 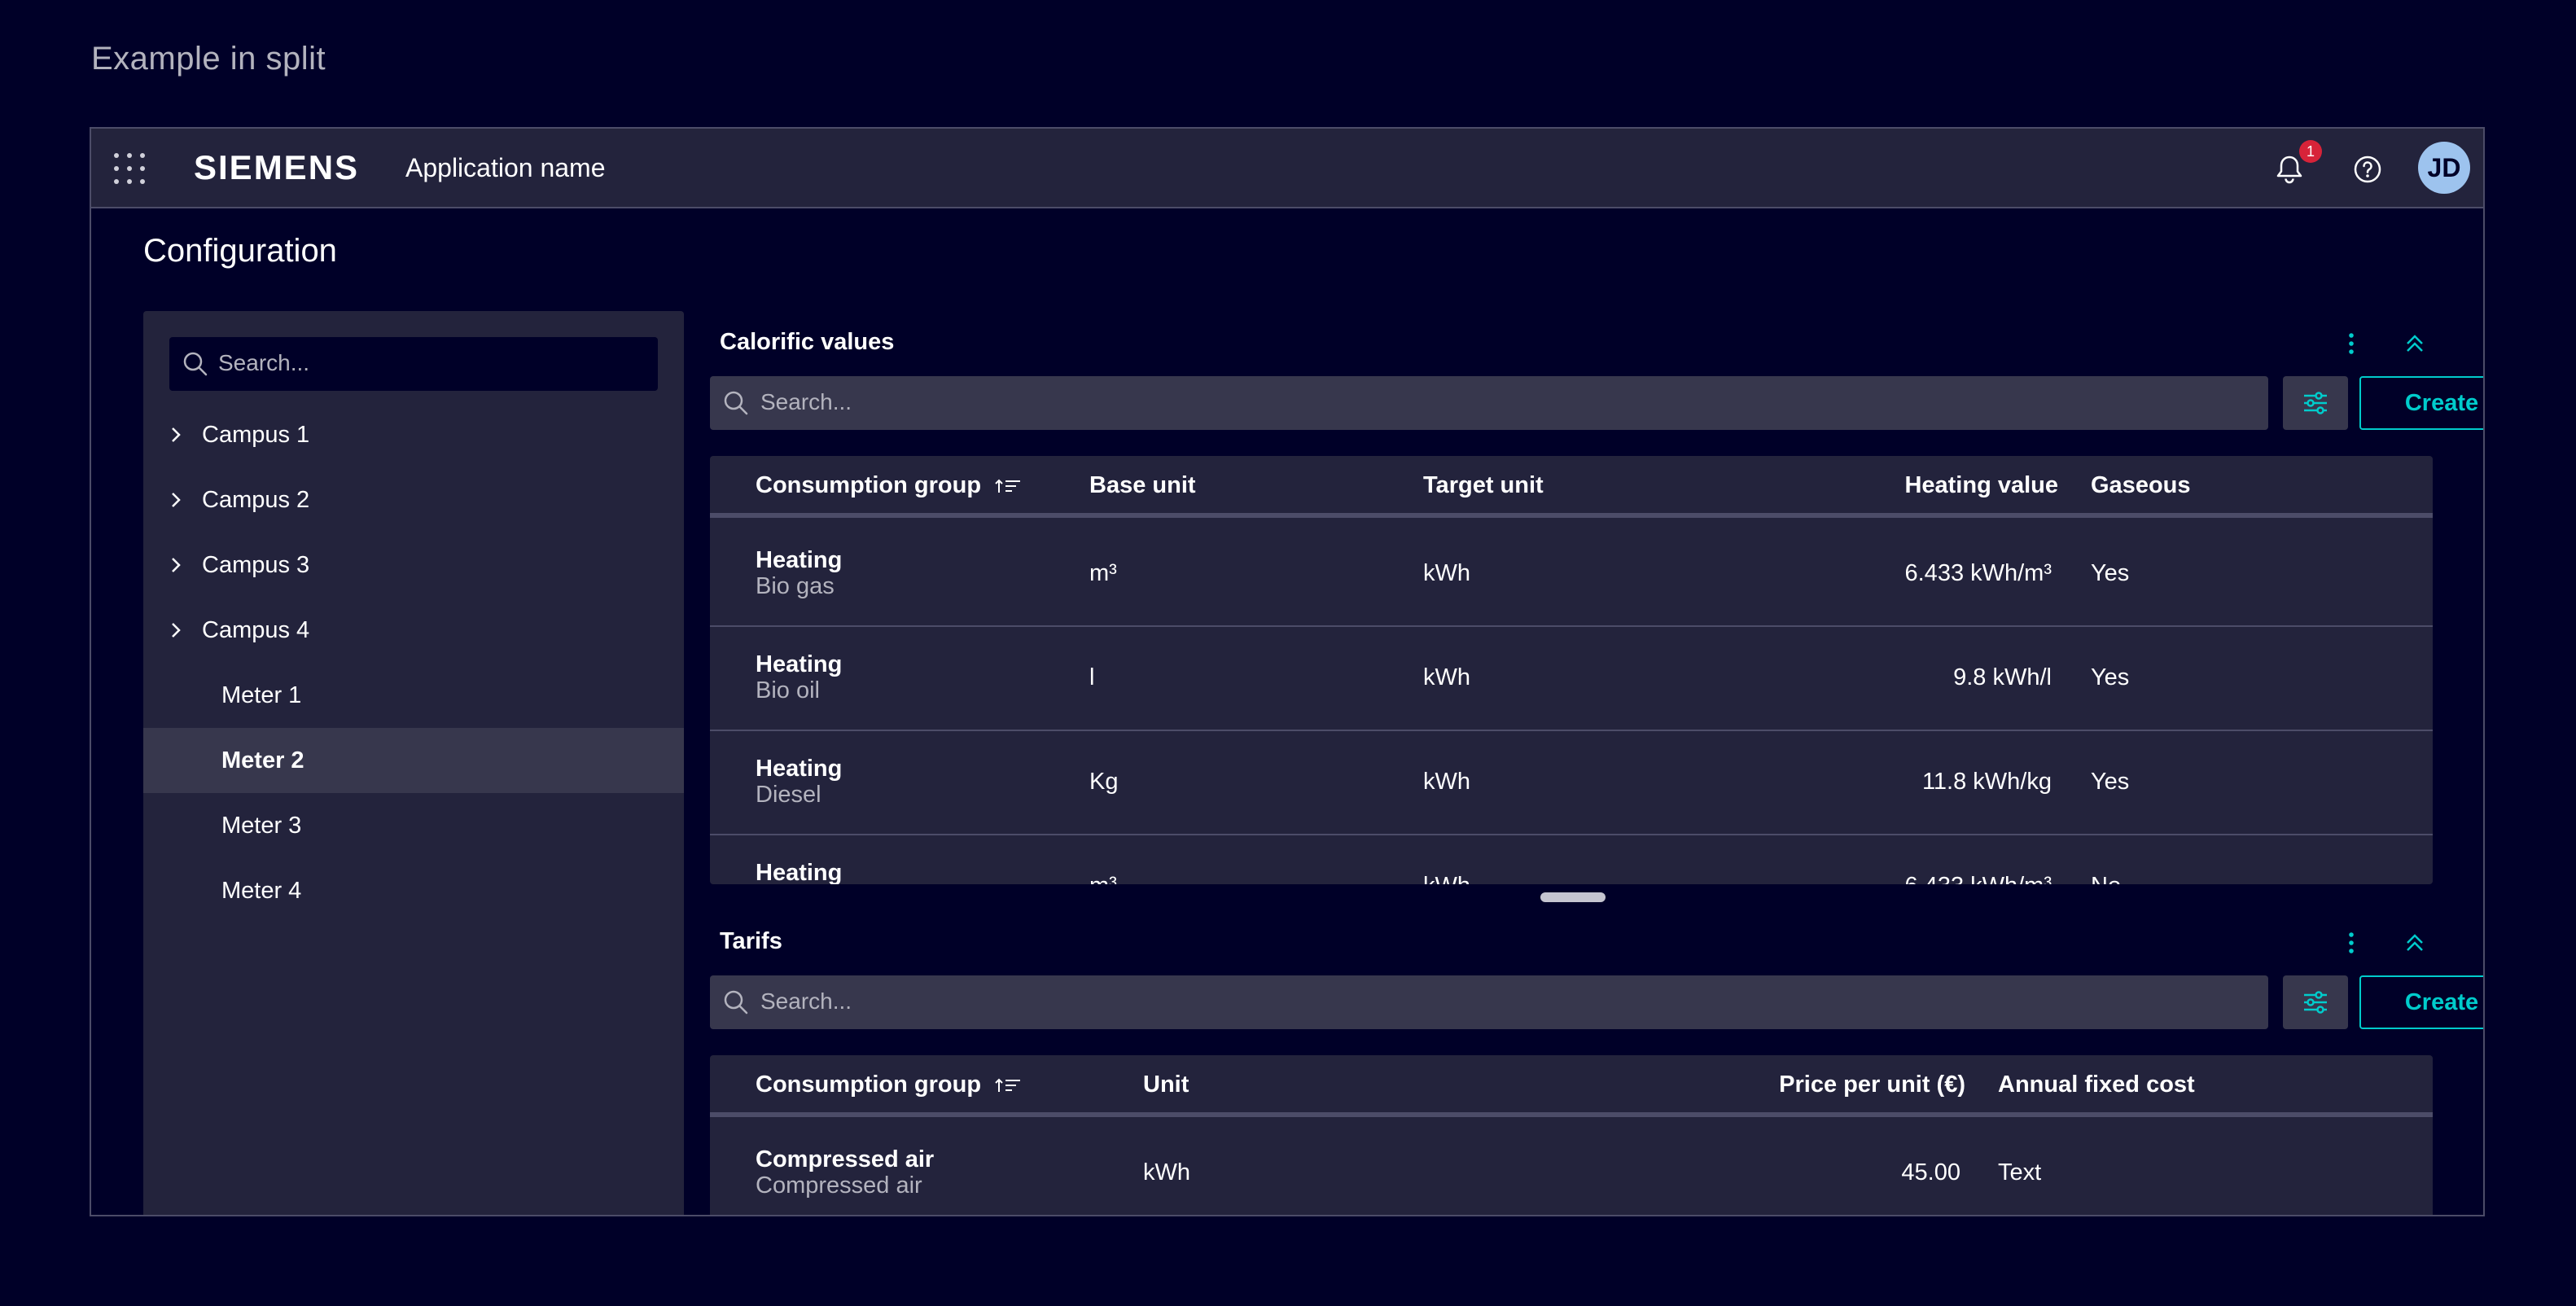 What do you see at coordinates (413, 565) in the screenshot?
I see `tree-item-campus-3: Campus 3` at bounding box center [413, 565].